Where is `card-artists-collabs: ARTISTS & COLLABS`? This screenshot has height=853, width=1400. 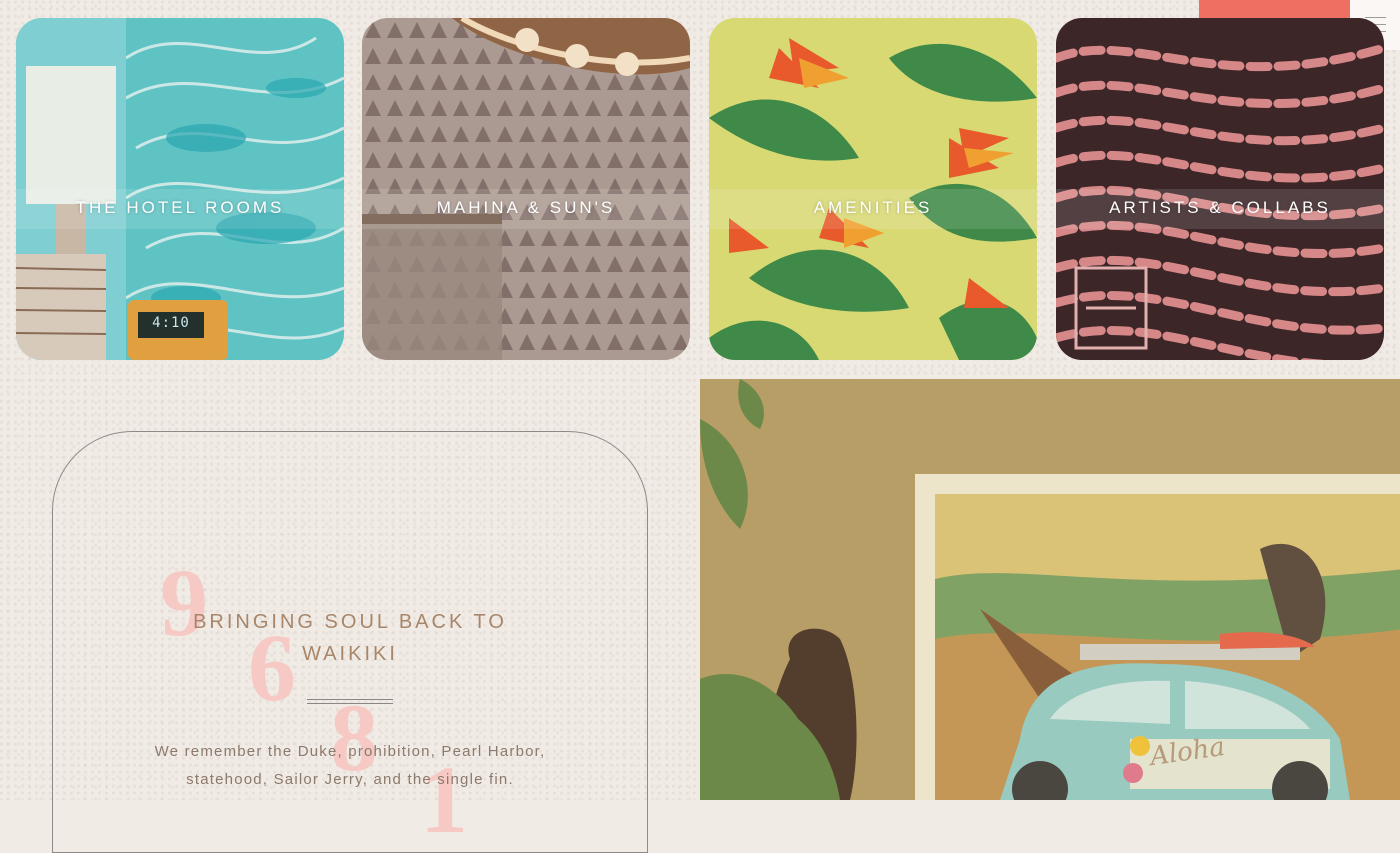
card-artists-collabs: ARTISTS & COLLABS is located at coordinates (1220, 189).